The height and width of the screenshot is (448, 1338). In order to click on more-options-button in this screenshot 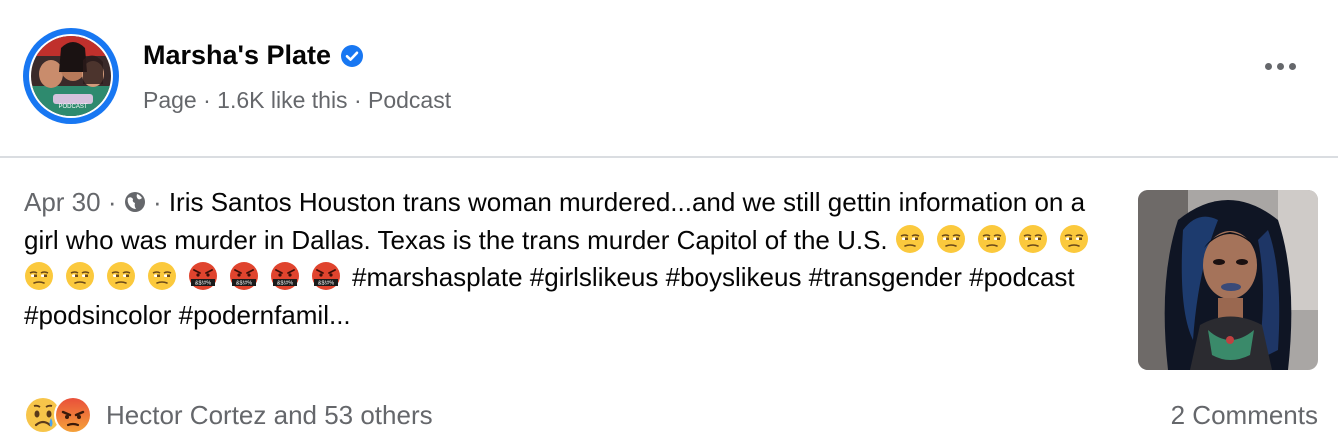, I will do `click(1280, 66)`.